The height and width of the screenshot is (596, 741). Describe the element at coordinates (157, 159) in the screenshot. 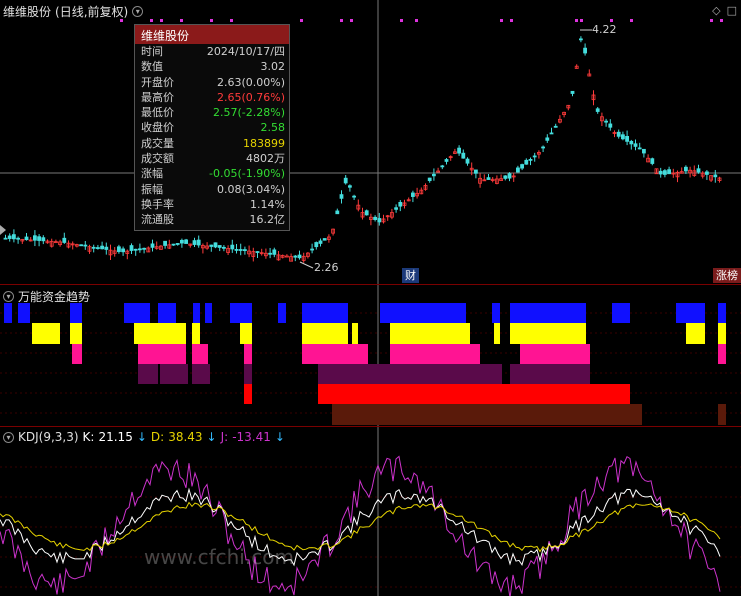

I see `tooltip-label: 成交额` at that location.